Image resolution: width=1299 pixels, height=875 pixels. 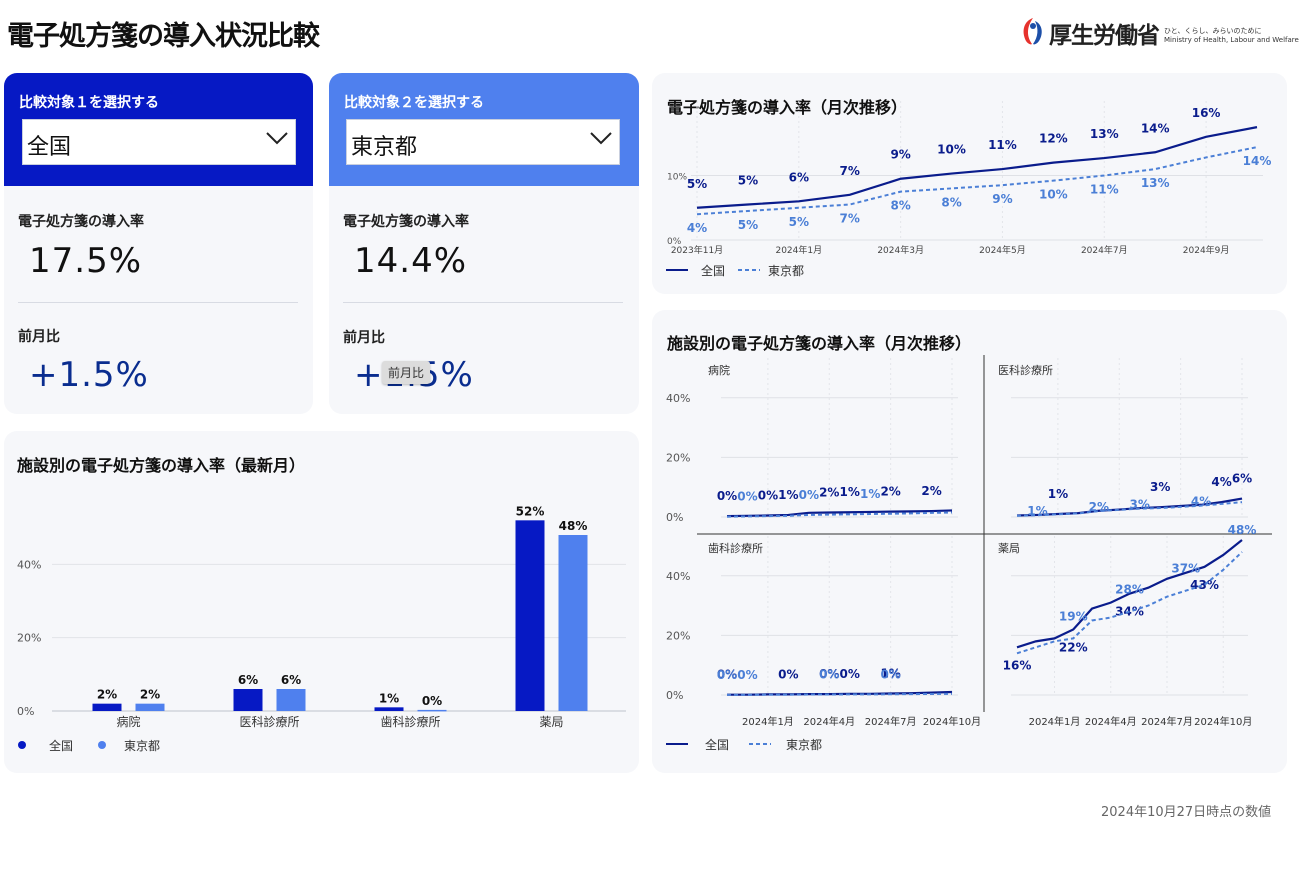 What do you see at coordinates (1025, 370) in the screenshot?
I see `facet-title: 医科診療所` at bounding box center [1025, 370].